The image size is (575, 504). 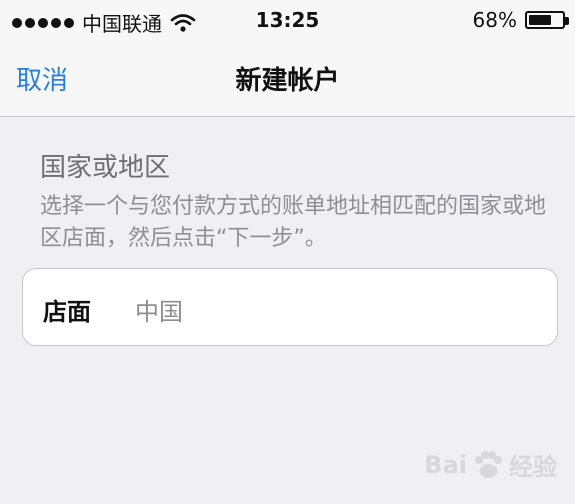 What do you see at coordinates (287, 20) in the screenshot?
I see `status-bar: 中国联通 13:25 68%` at bounding box center [287, 20].